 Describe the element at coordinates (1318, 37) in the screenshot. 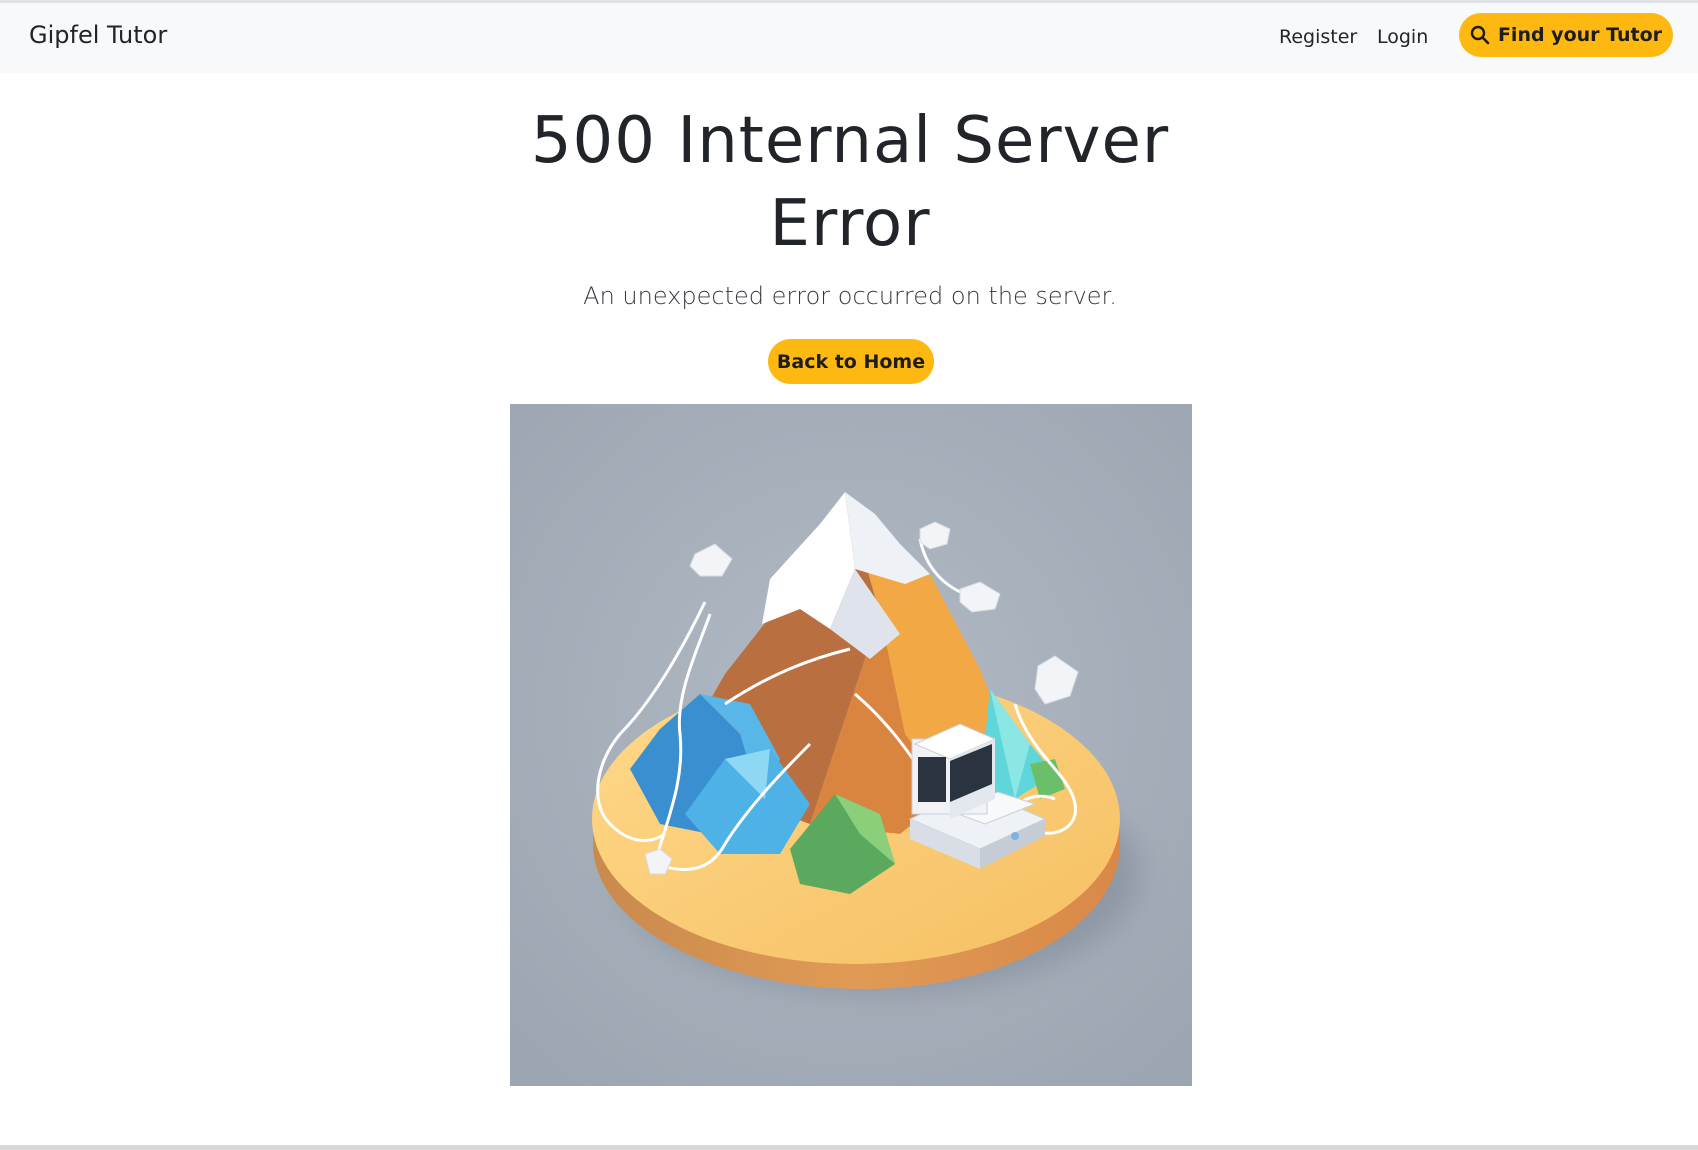

I see `register-link: Register` at that location.